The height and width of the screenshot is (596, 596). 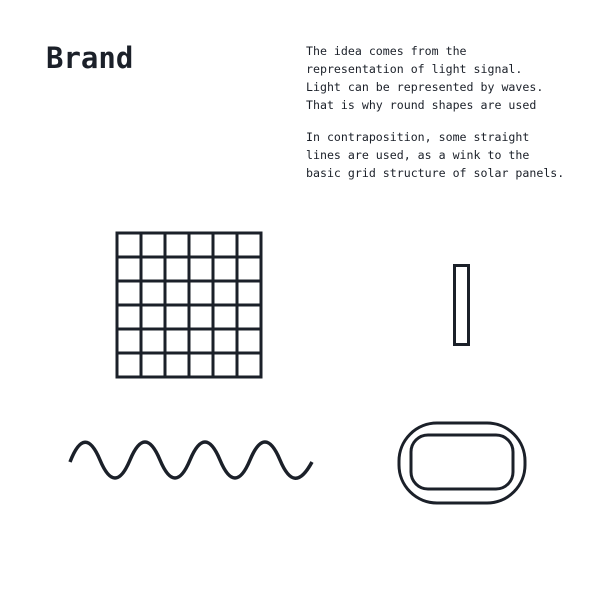 I want to click on grid-icon, so click(x=189, y=305).